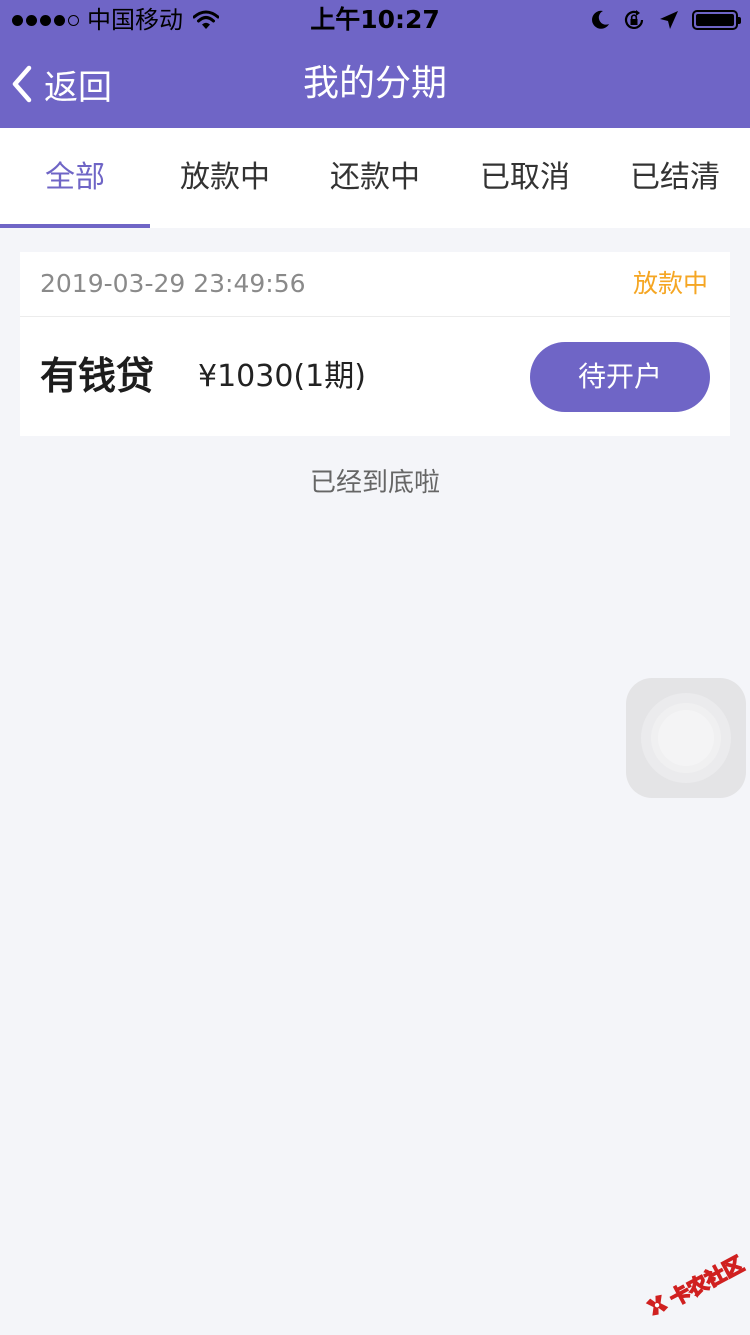 The width and height of the screenshot is (750, 1335). I want to click on assistive-touch-dot, so click(686, 738).